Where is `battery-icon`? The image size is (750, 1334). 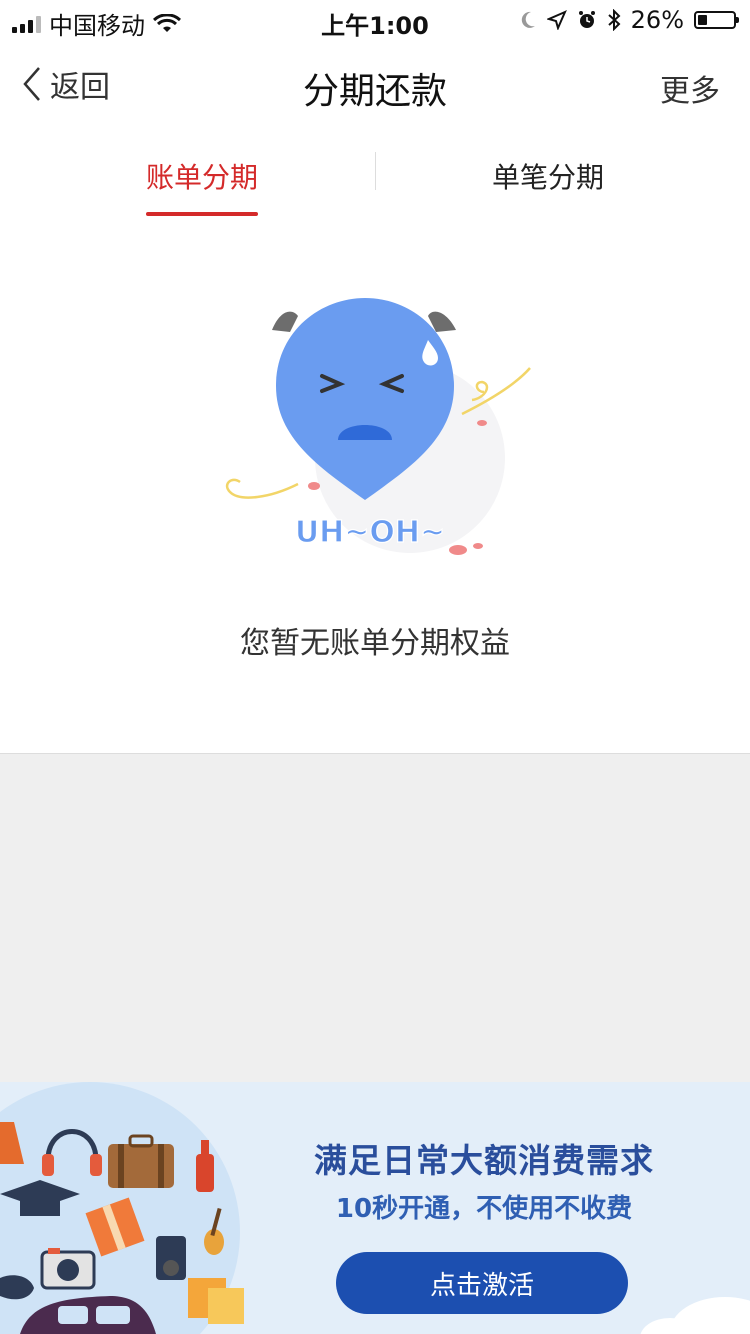
battery-icon is located at coordinates (716, 20).